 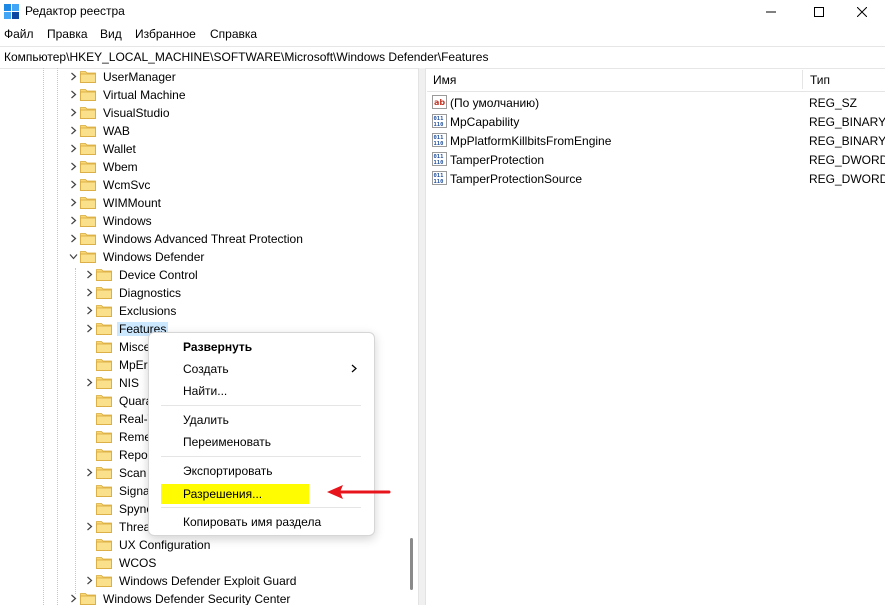 I want to click on tree-item-label: Windows Advanced Threat Protection, so click(x=203, y=239).